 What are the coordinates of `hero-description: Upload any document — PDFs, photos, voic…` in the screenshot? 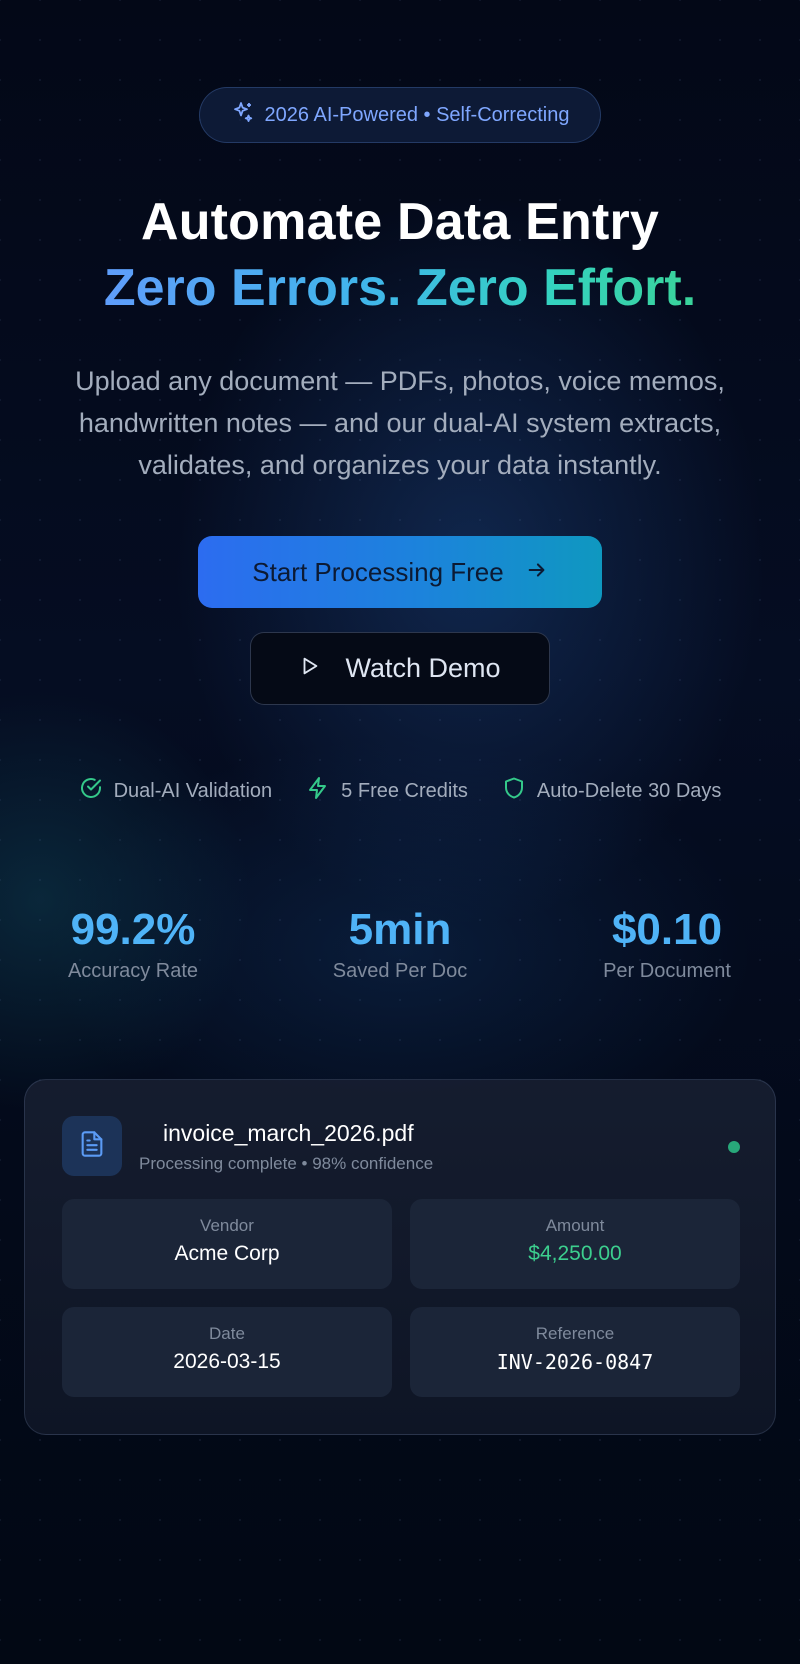 It's located at (400, 423).